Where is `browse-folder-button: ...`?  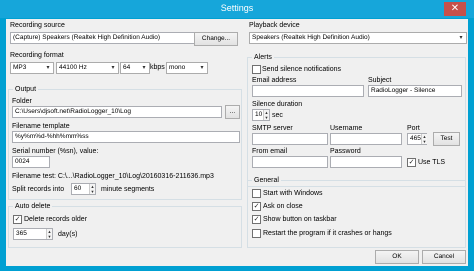 browse-folder-button: ... is located at coordinates (232, 112).